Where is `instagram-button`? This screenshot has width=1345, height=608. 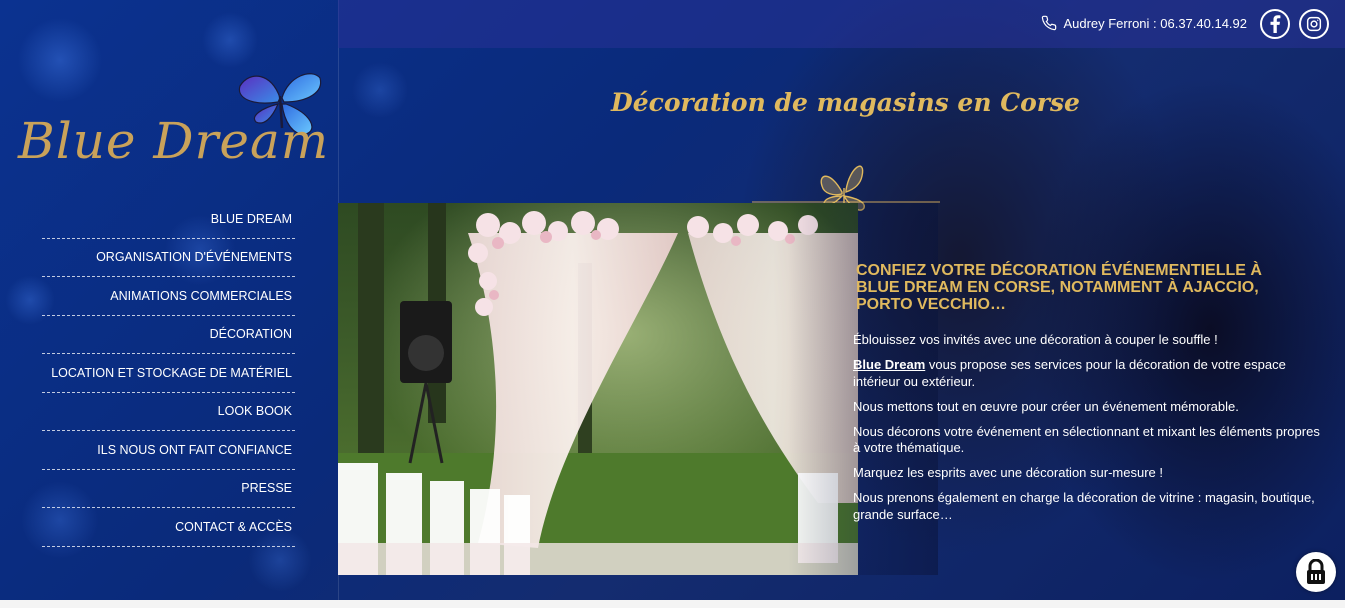
instagram-button is located at coordinates (1314, 24).